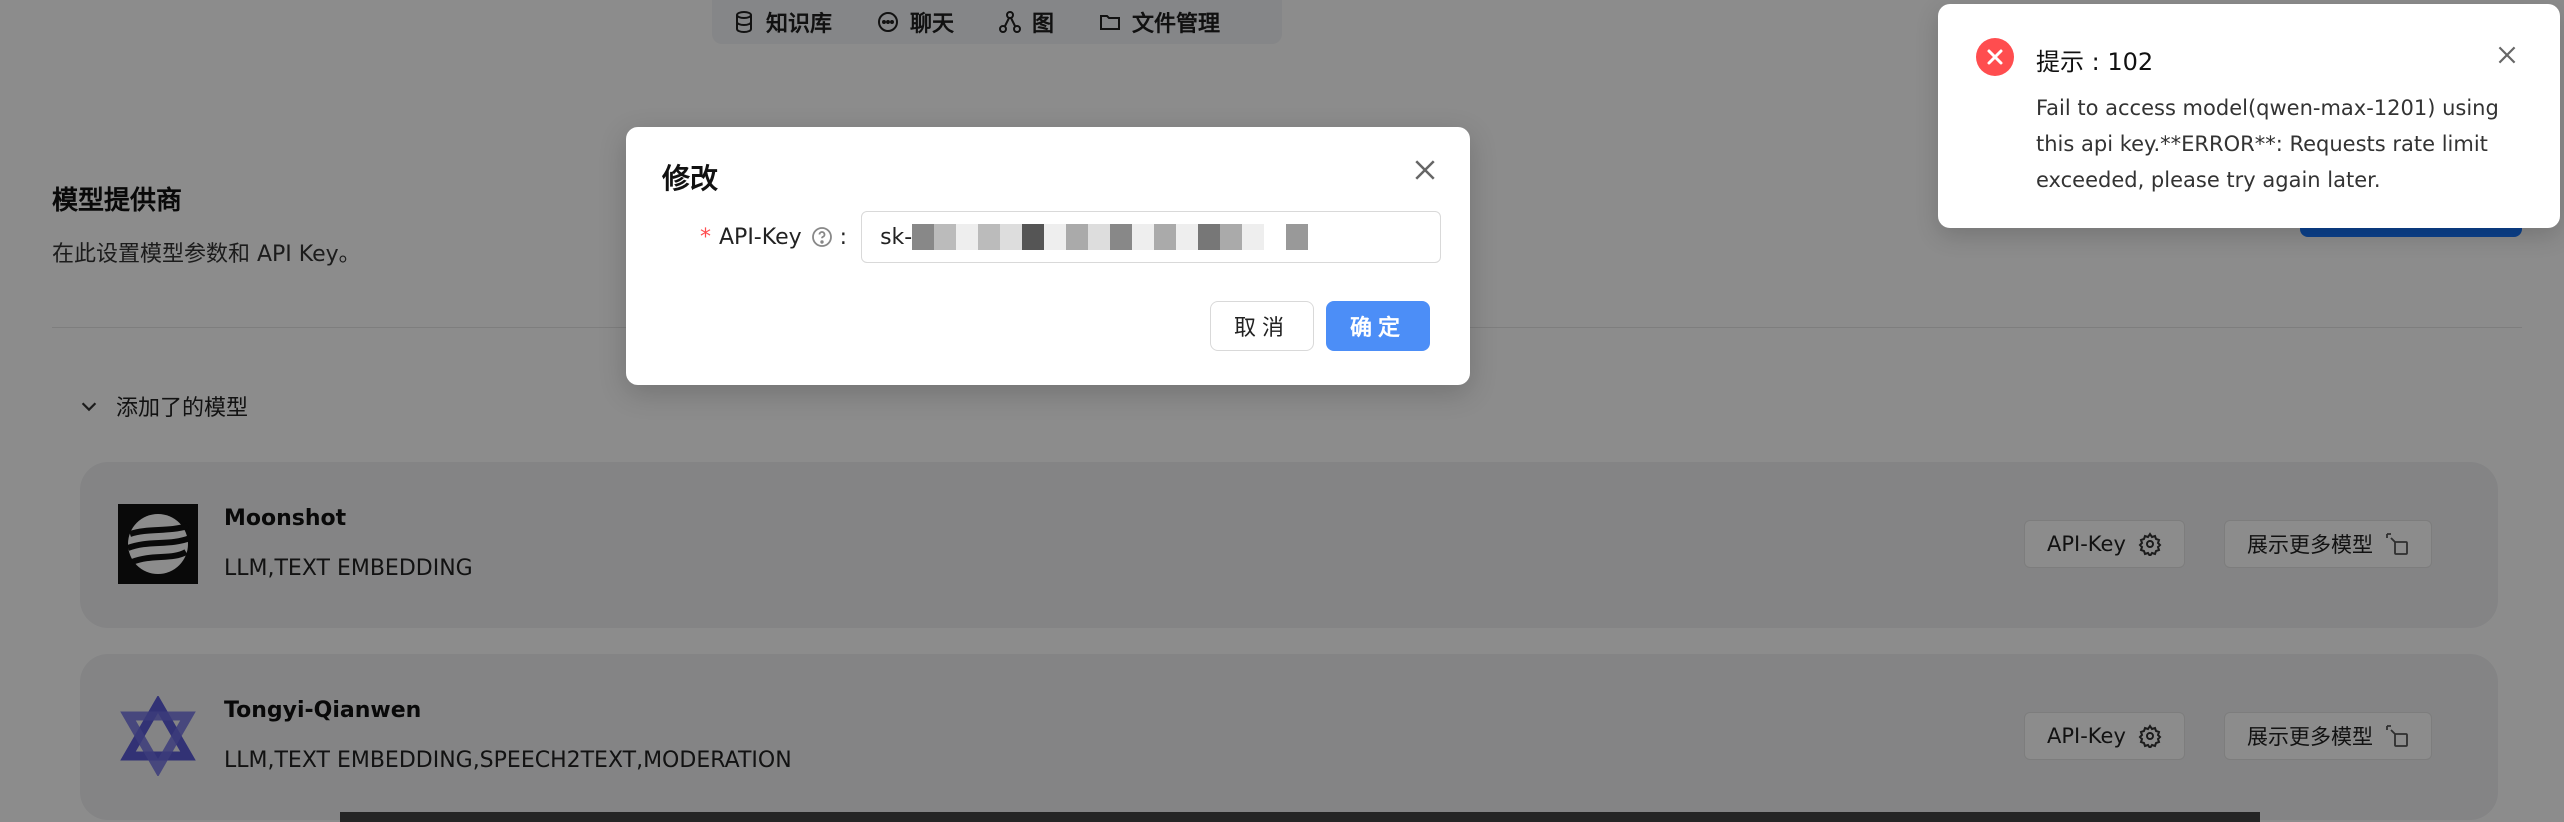  I want to click on required-star: *, so click(705, 237).